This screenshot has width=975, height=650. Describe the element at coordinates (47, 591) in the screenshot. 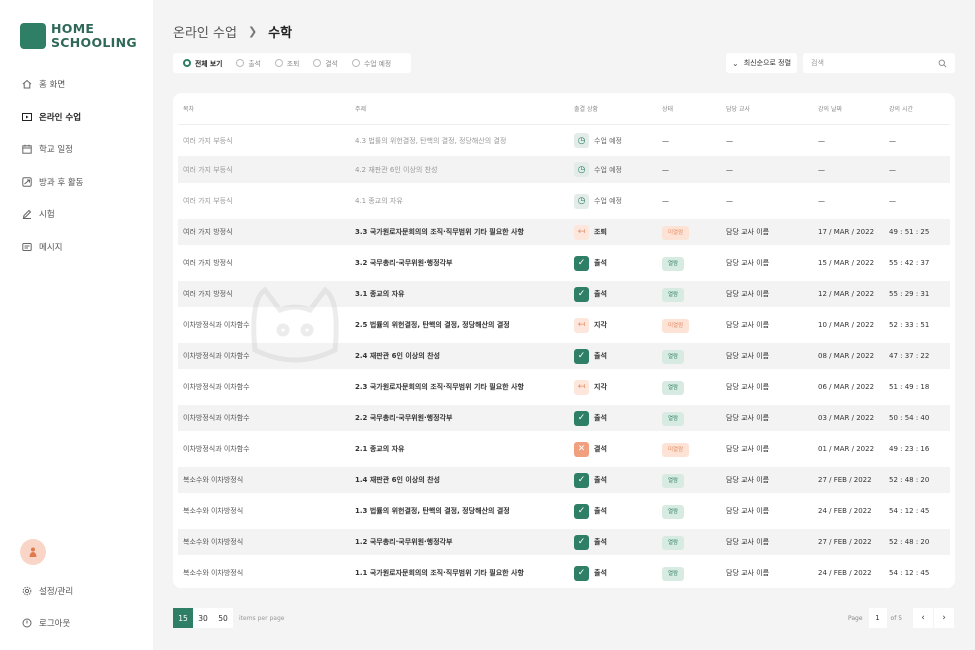

I see `sidebar-item-settings: 설정/관리` at that location.